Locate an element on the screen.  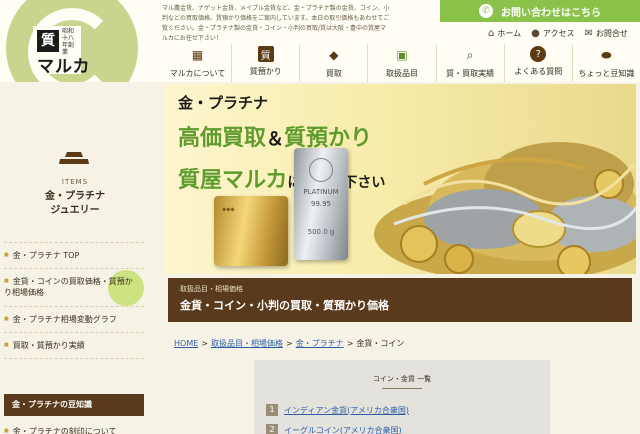
gold-bars-icon is located at coordinates (74, 158).